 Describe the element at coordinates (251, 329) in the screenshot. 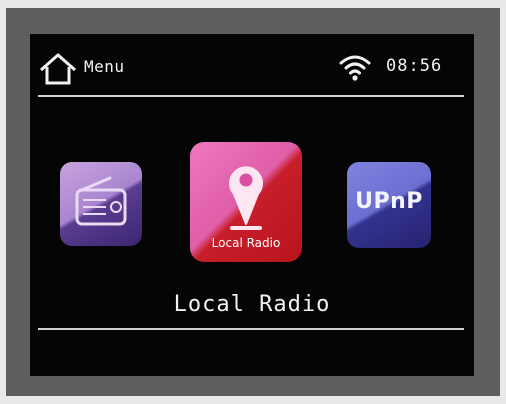

I see `footer-divider` at that location.